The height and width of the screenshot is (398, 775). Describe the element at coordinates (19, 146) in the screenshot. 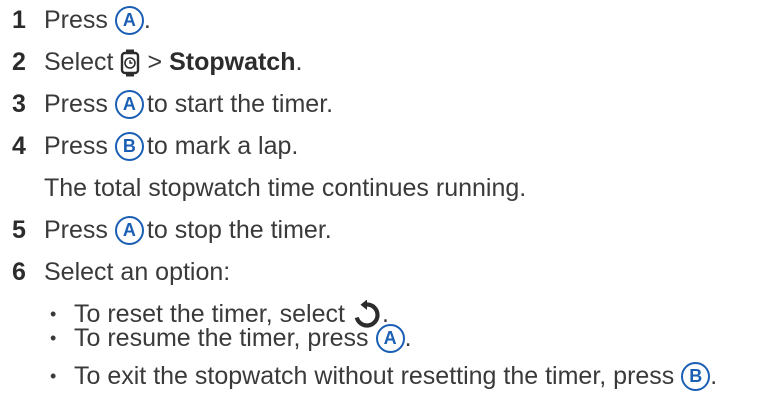

I see `step-number: 4` at that location.